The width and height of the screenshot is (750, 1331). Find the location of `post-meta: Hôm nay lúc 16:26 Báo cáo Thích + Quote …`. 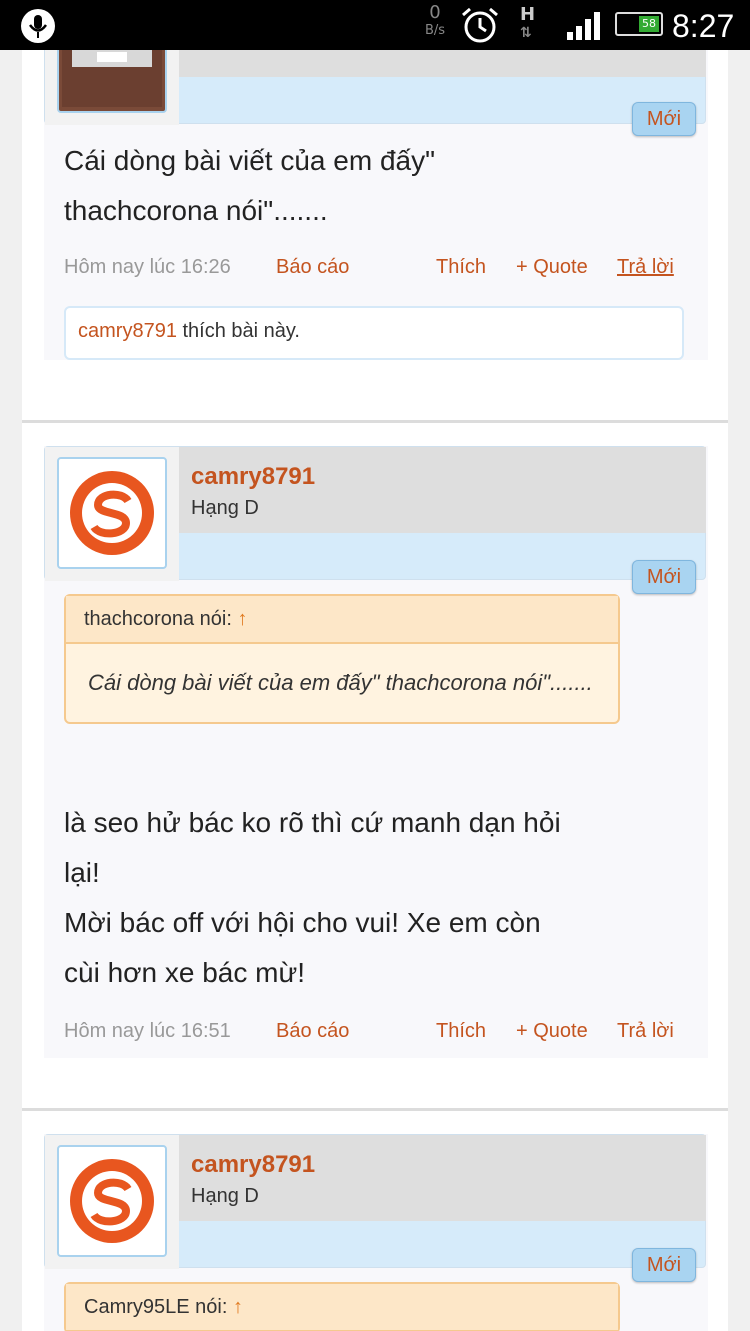

post-meta: Hôm nay lúc 16:26 Báo cáo Thích + Quote … is located at coordinates (374, 271).